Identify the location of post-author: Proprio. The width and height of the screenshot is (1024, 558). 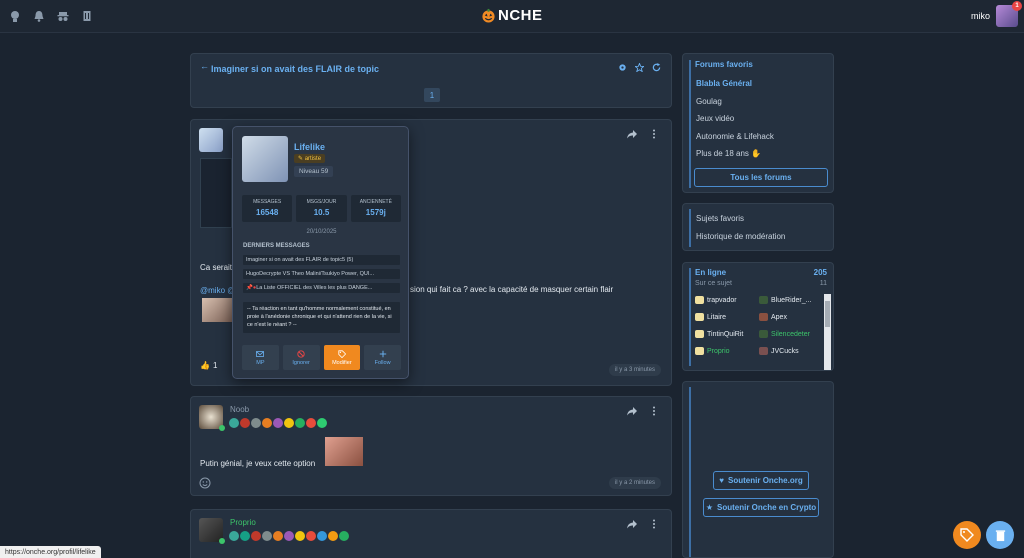
(243, 522).